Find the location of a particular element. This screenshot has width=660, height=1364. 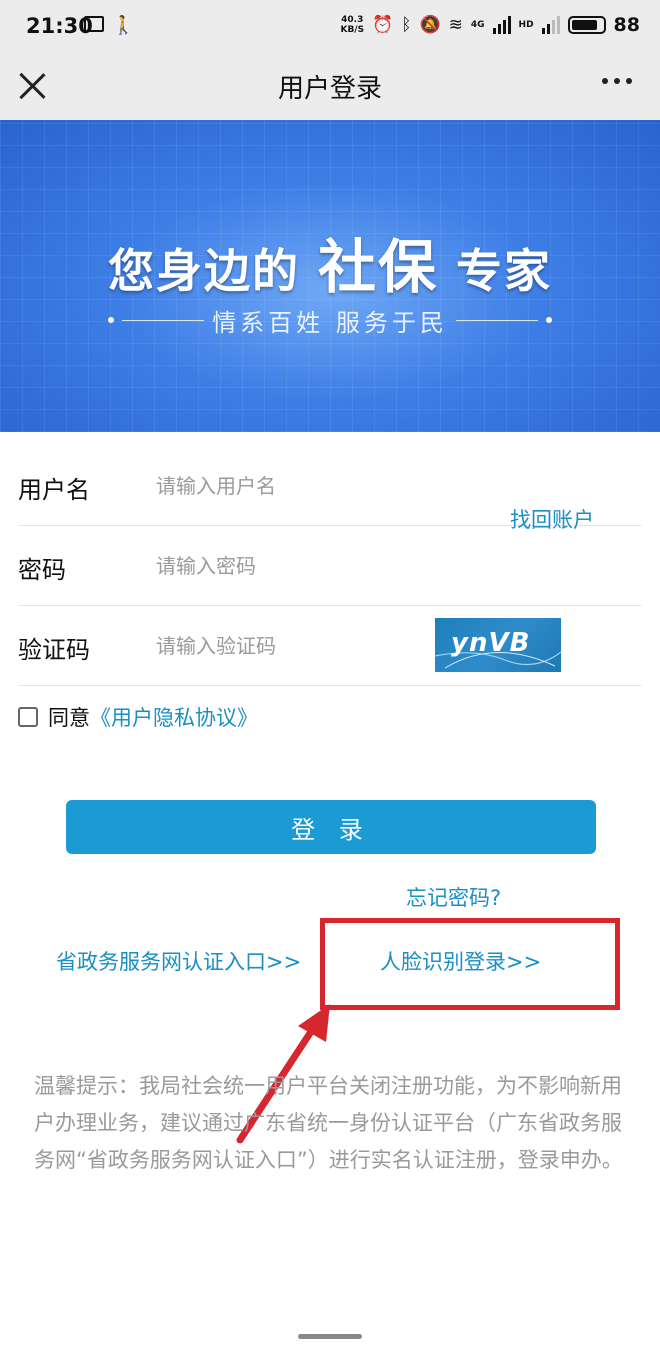

home-indicator is located at coordinates (330, 1336).